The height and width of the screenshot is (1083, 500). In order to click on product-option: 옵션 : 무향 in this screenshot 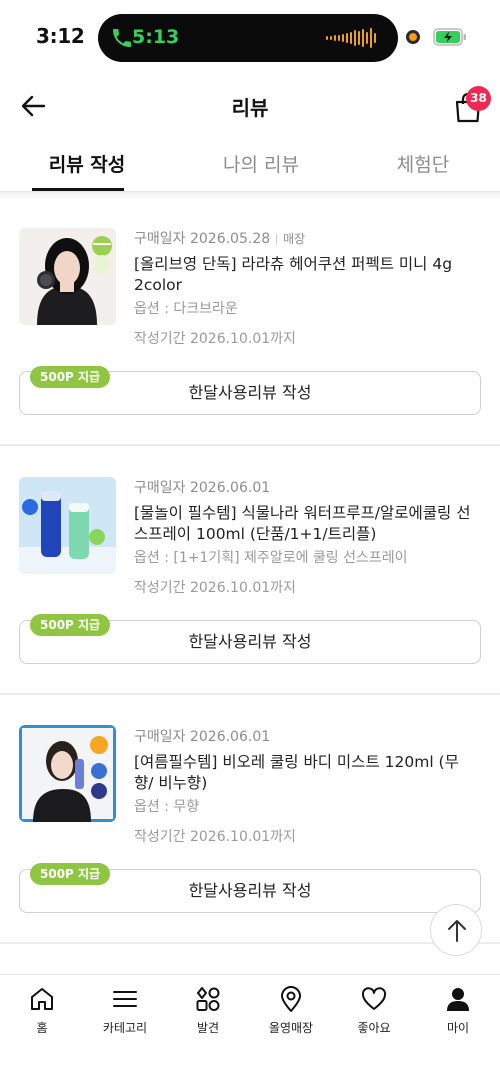, I will do `click(167, 807)`.